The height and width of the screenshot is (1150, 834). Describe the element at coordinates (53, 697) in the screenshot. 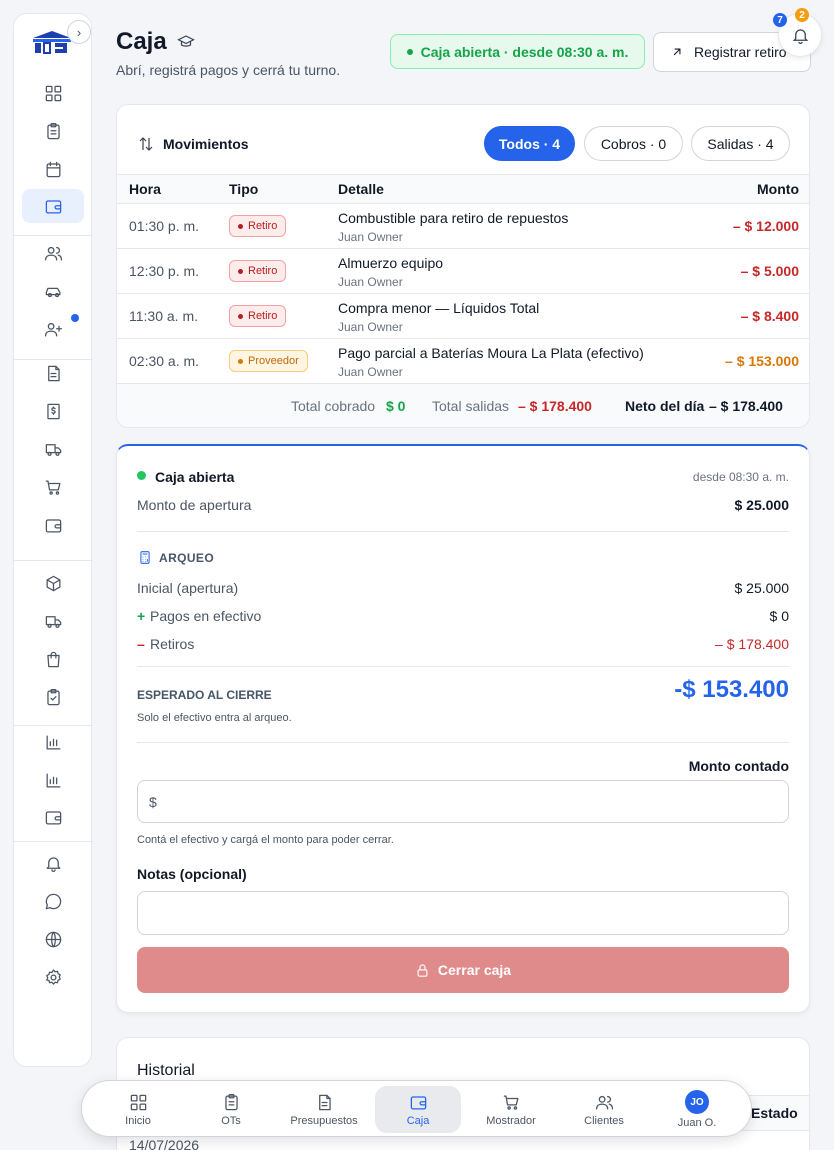

I see `sidebar-item-tareas` at that location.